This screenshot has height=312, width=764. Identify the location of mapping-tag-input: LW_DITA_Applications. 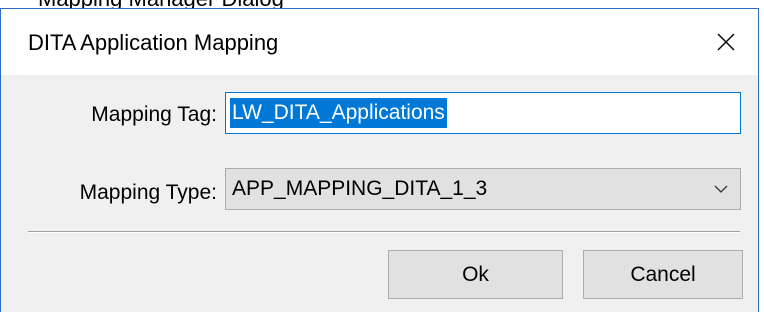
(483, 113).